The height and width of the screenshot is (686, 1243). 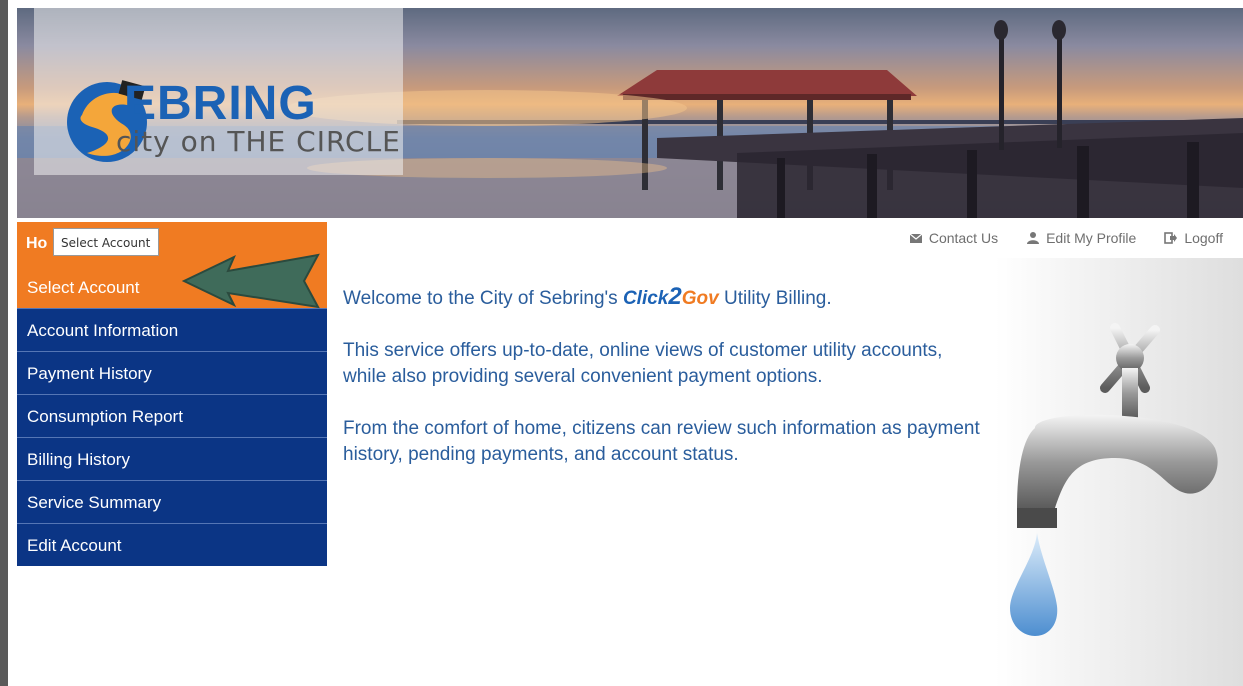 I want to click on logoff-icon, so click(x=1171, y=238).